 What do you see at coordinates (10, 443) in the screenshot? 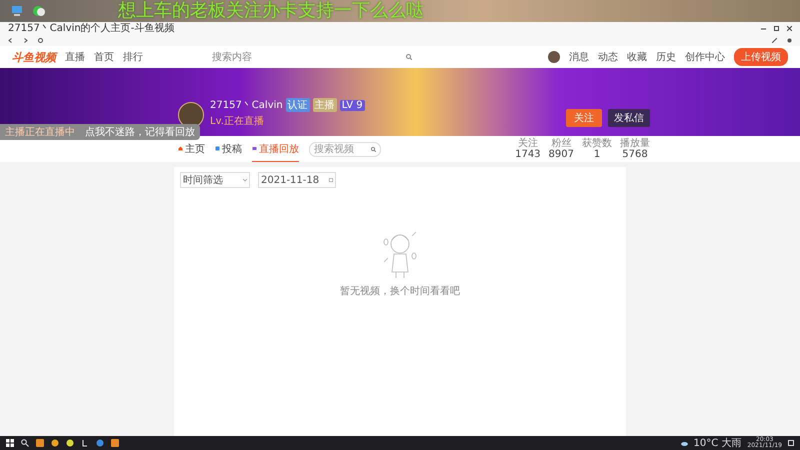
I see `windows-start-icon` at bounding box center [10, 443].